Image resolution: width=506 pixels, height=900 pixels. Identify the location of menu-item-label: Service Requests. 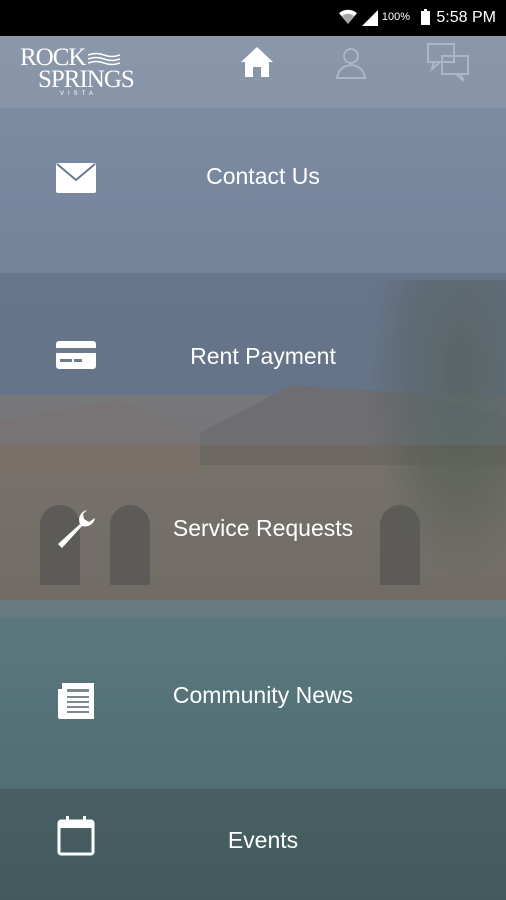
(263, 528).